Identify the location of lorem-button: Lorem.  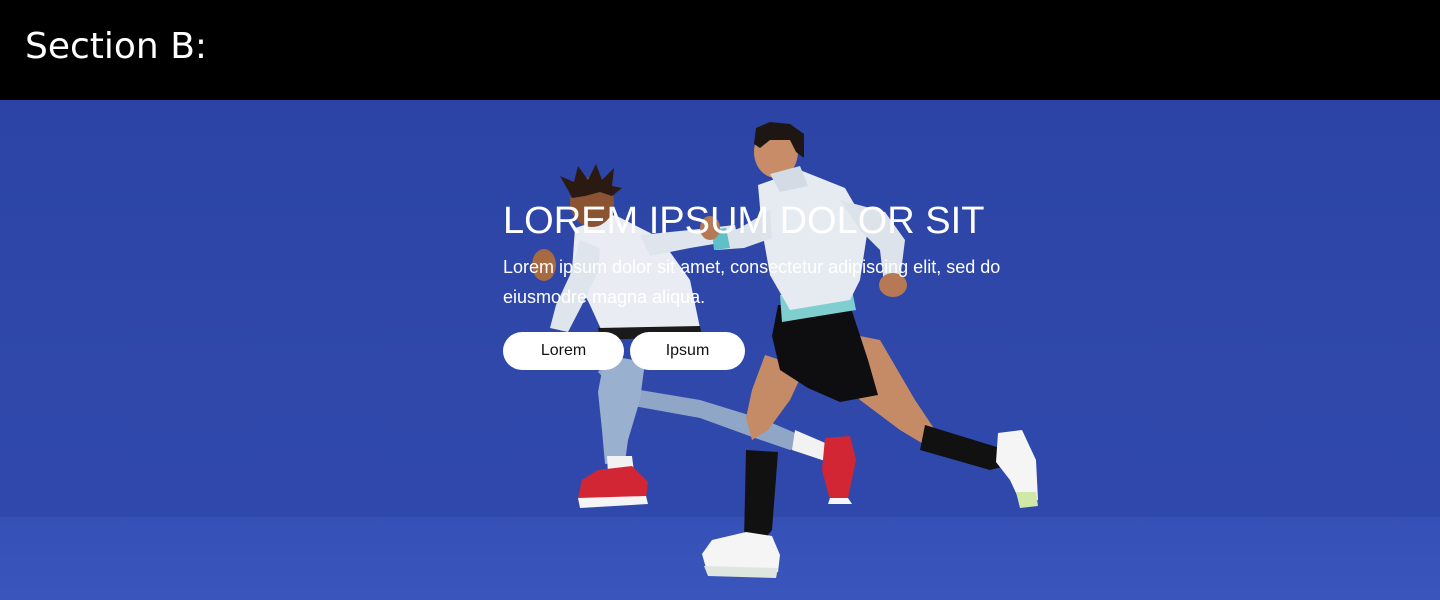
(563, 351).